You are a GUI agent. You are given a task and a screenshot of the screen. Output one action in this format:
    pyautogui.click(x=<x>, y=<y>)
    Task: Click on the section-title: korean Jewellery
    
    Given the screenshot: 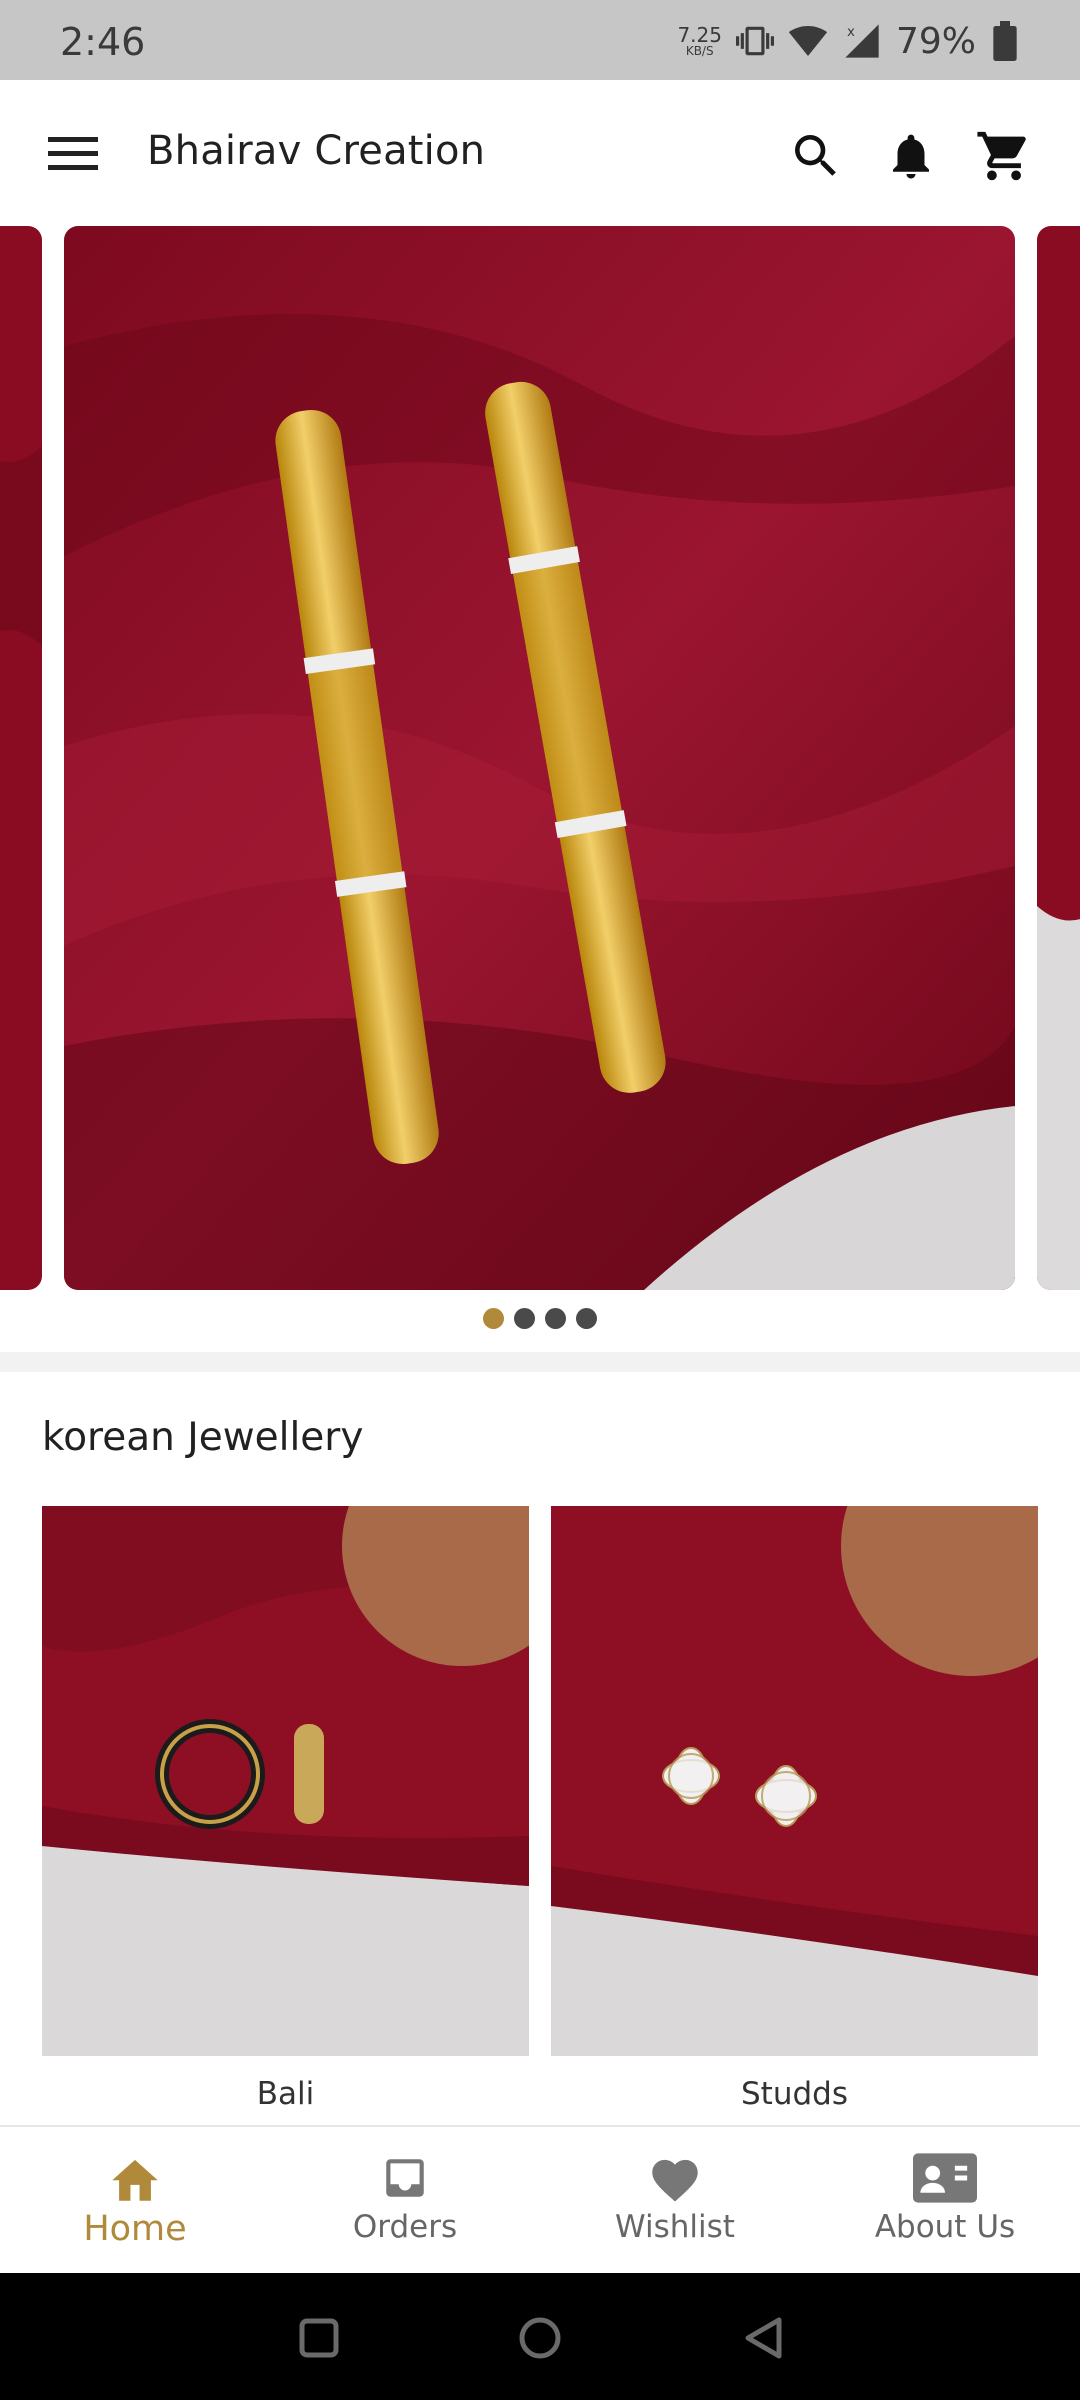 What is the action you would take?
    pyautogui.click(x=203, y=1437)
    